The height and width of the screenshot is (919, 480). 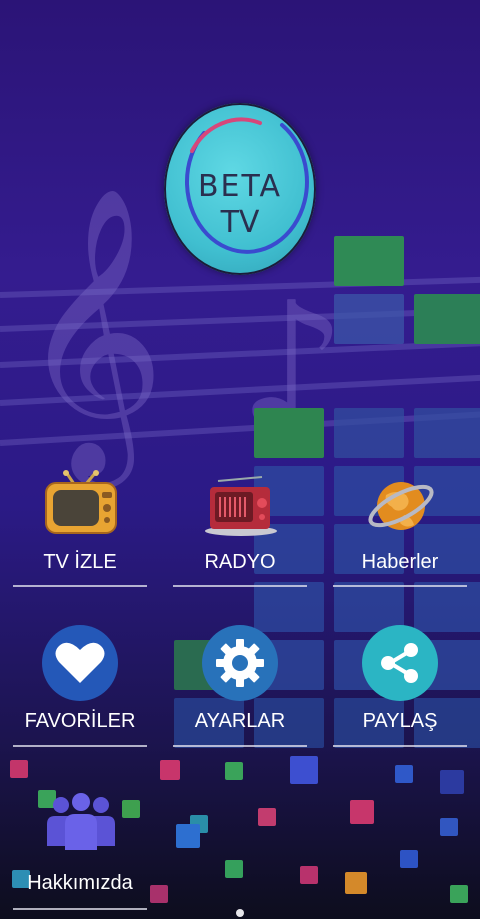 What do you see at coordinates (80, 883) in the screenshot?
I see `about-label: Hakkımızda` at bounding box center [80, 883].